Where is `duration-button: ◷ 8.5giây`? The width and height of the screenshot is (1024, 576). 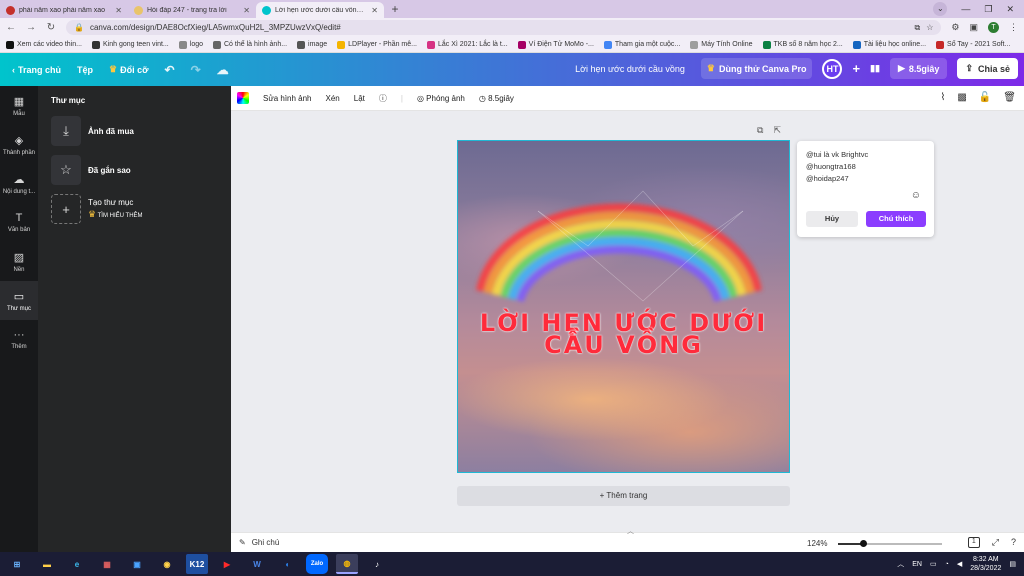 duration-button: ◷ 8.5giây is located at coordinates (496, 98).